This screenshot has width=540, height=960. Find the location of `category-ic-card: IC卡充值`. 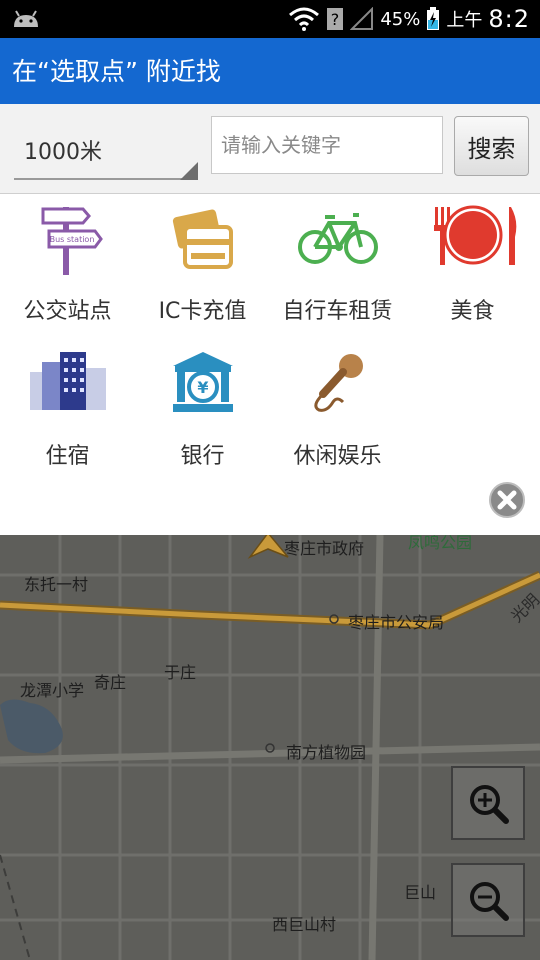

category-ic-card: IC卡充值 is located at coordinates (202, 265).